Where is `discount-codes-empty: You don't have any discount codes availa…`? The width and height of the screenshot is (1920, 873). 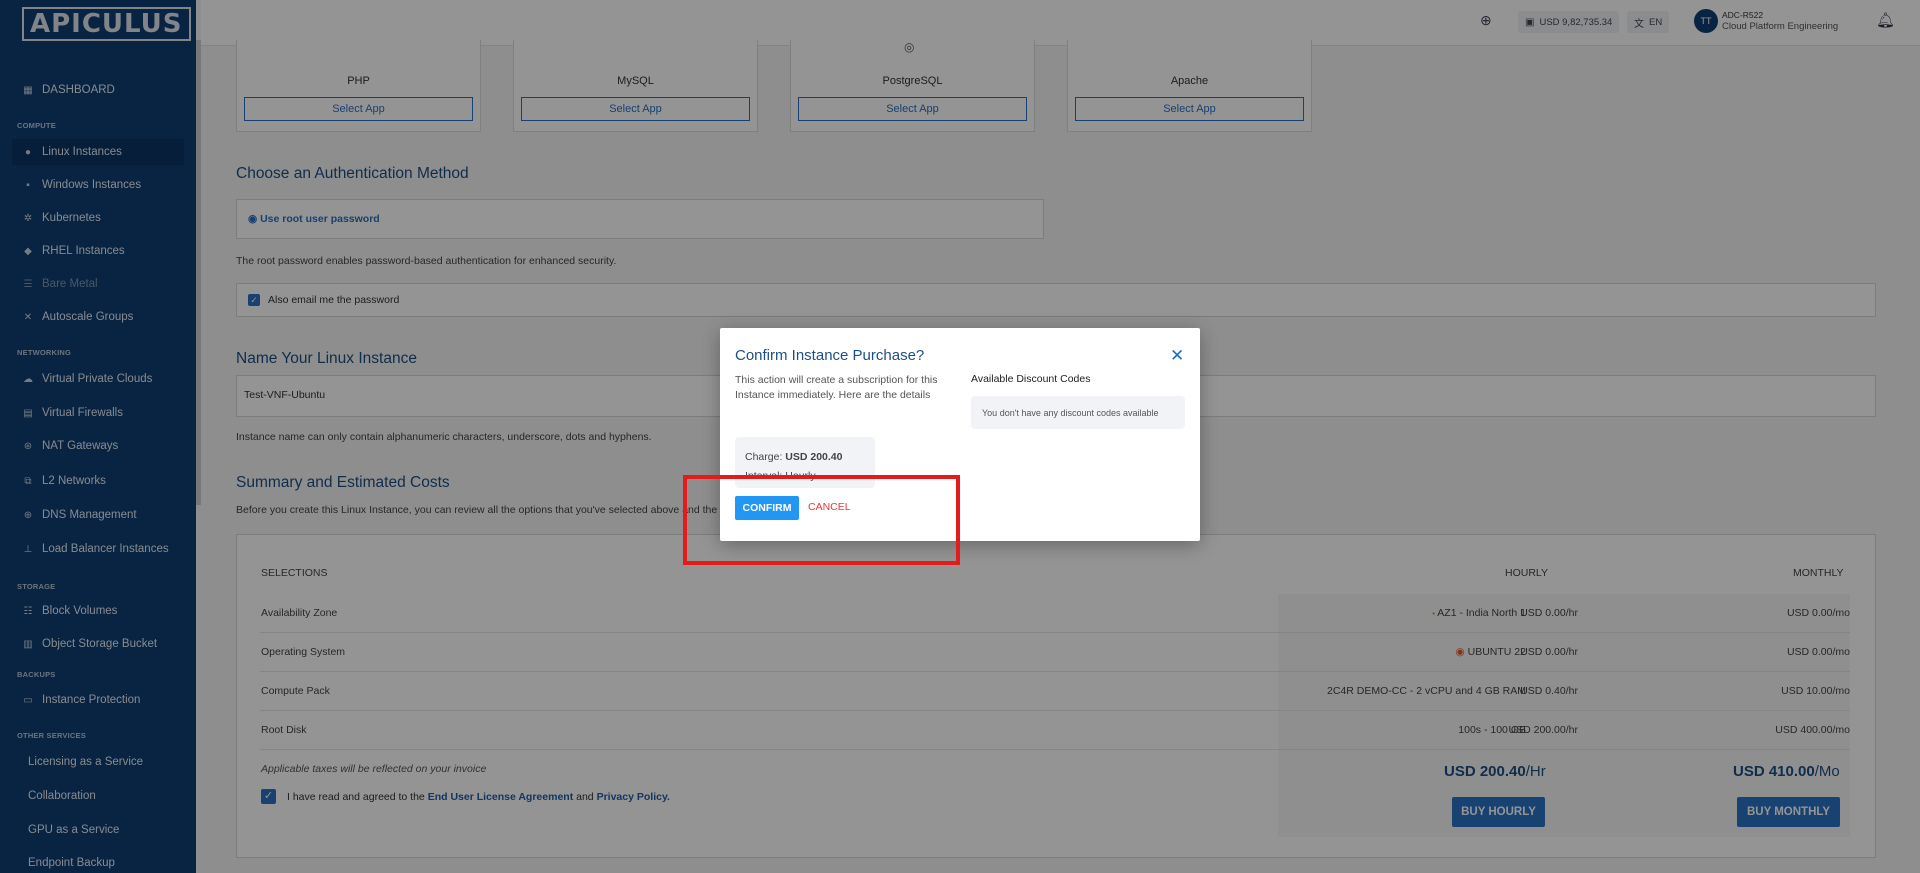
discount-codes-empty: You don't have any discount codes availa… is located at coordinates (1078, 412).